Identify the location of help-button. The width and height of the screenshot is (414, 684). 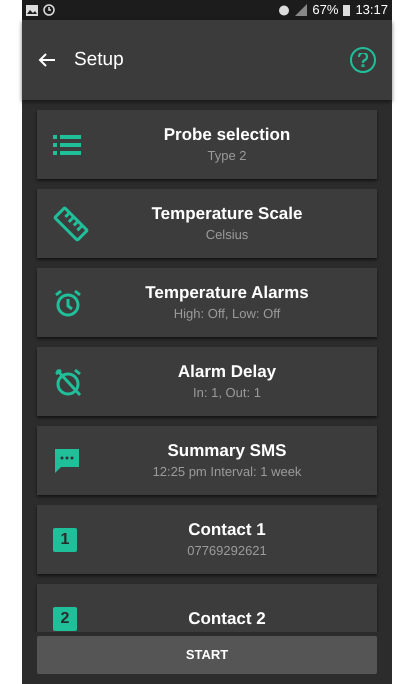
(363, 60).